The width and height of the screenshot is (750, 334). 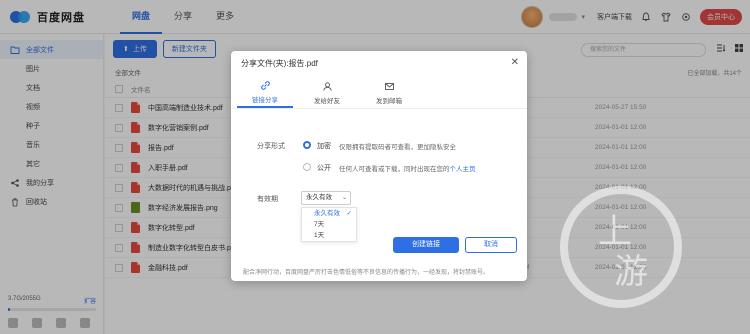 I want to click on dialog-title: 分享文件(夹):报告.pdf, so click(x=279, y=63).